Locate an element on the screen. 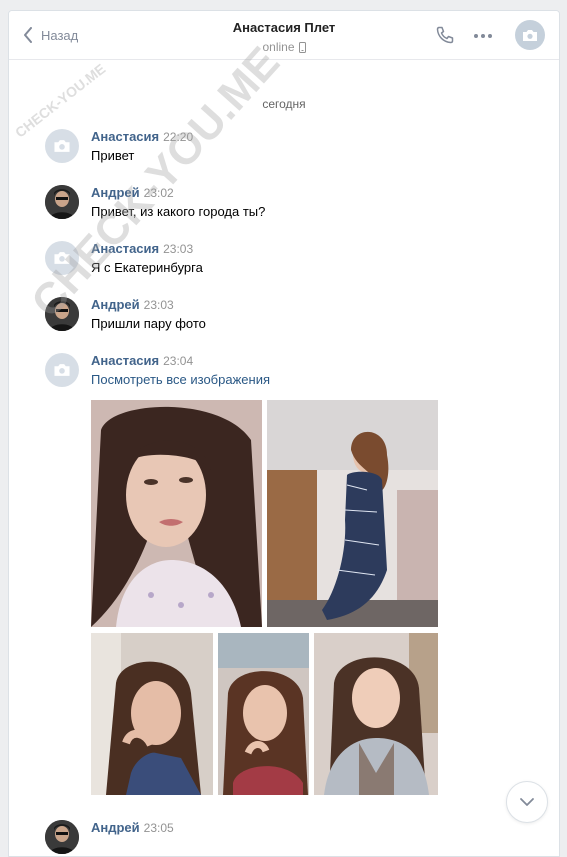 This screenshot has width=567, height=857. mobile-phone-icon is located at coordinates (302, 47).